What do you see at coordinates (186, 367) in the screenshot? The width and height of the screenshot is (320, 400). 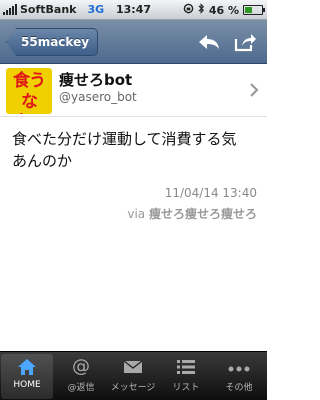 I see `list-icon` at bounding box center [186, 367].